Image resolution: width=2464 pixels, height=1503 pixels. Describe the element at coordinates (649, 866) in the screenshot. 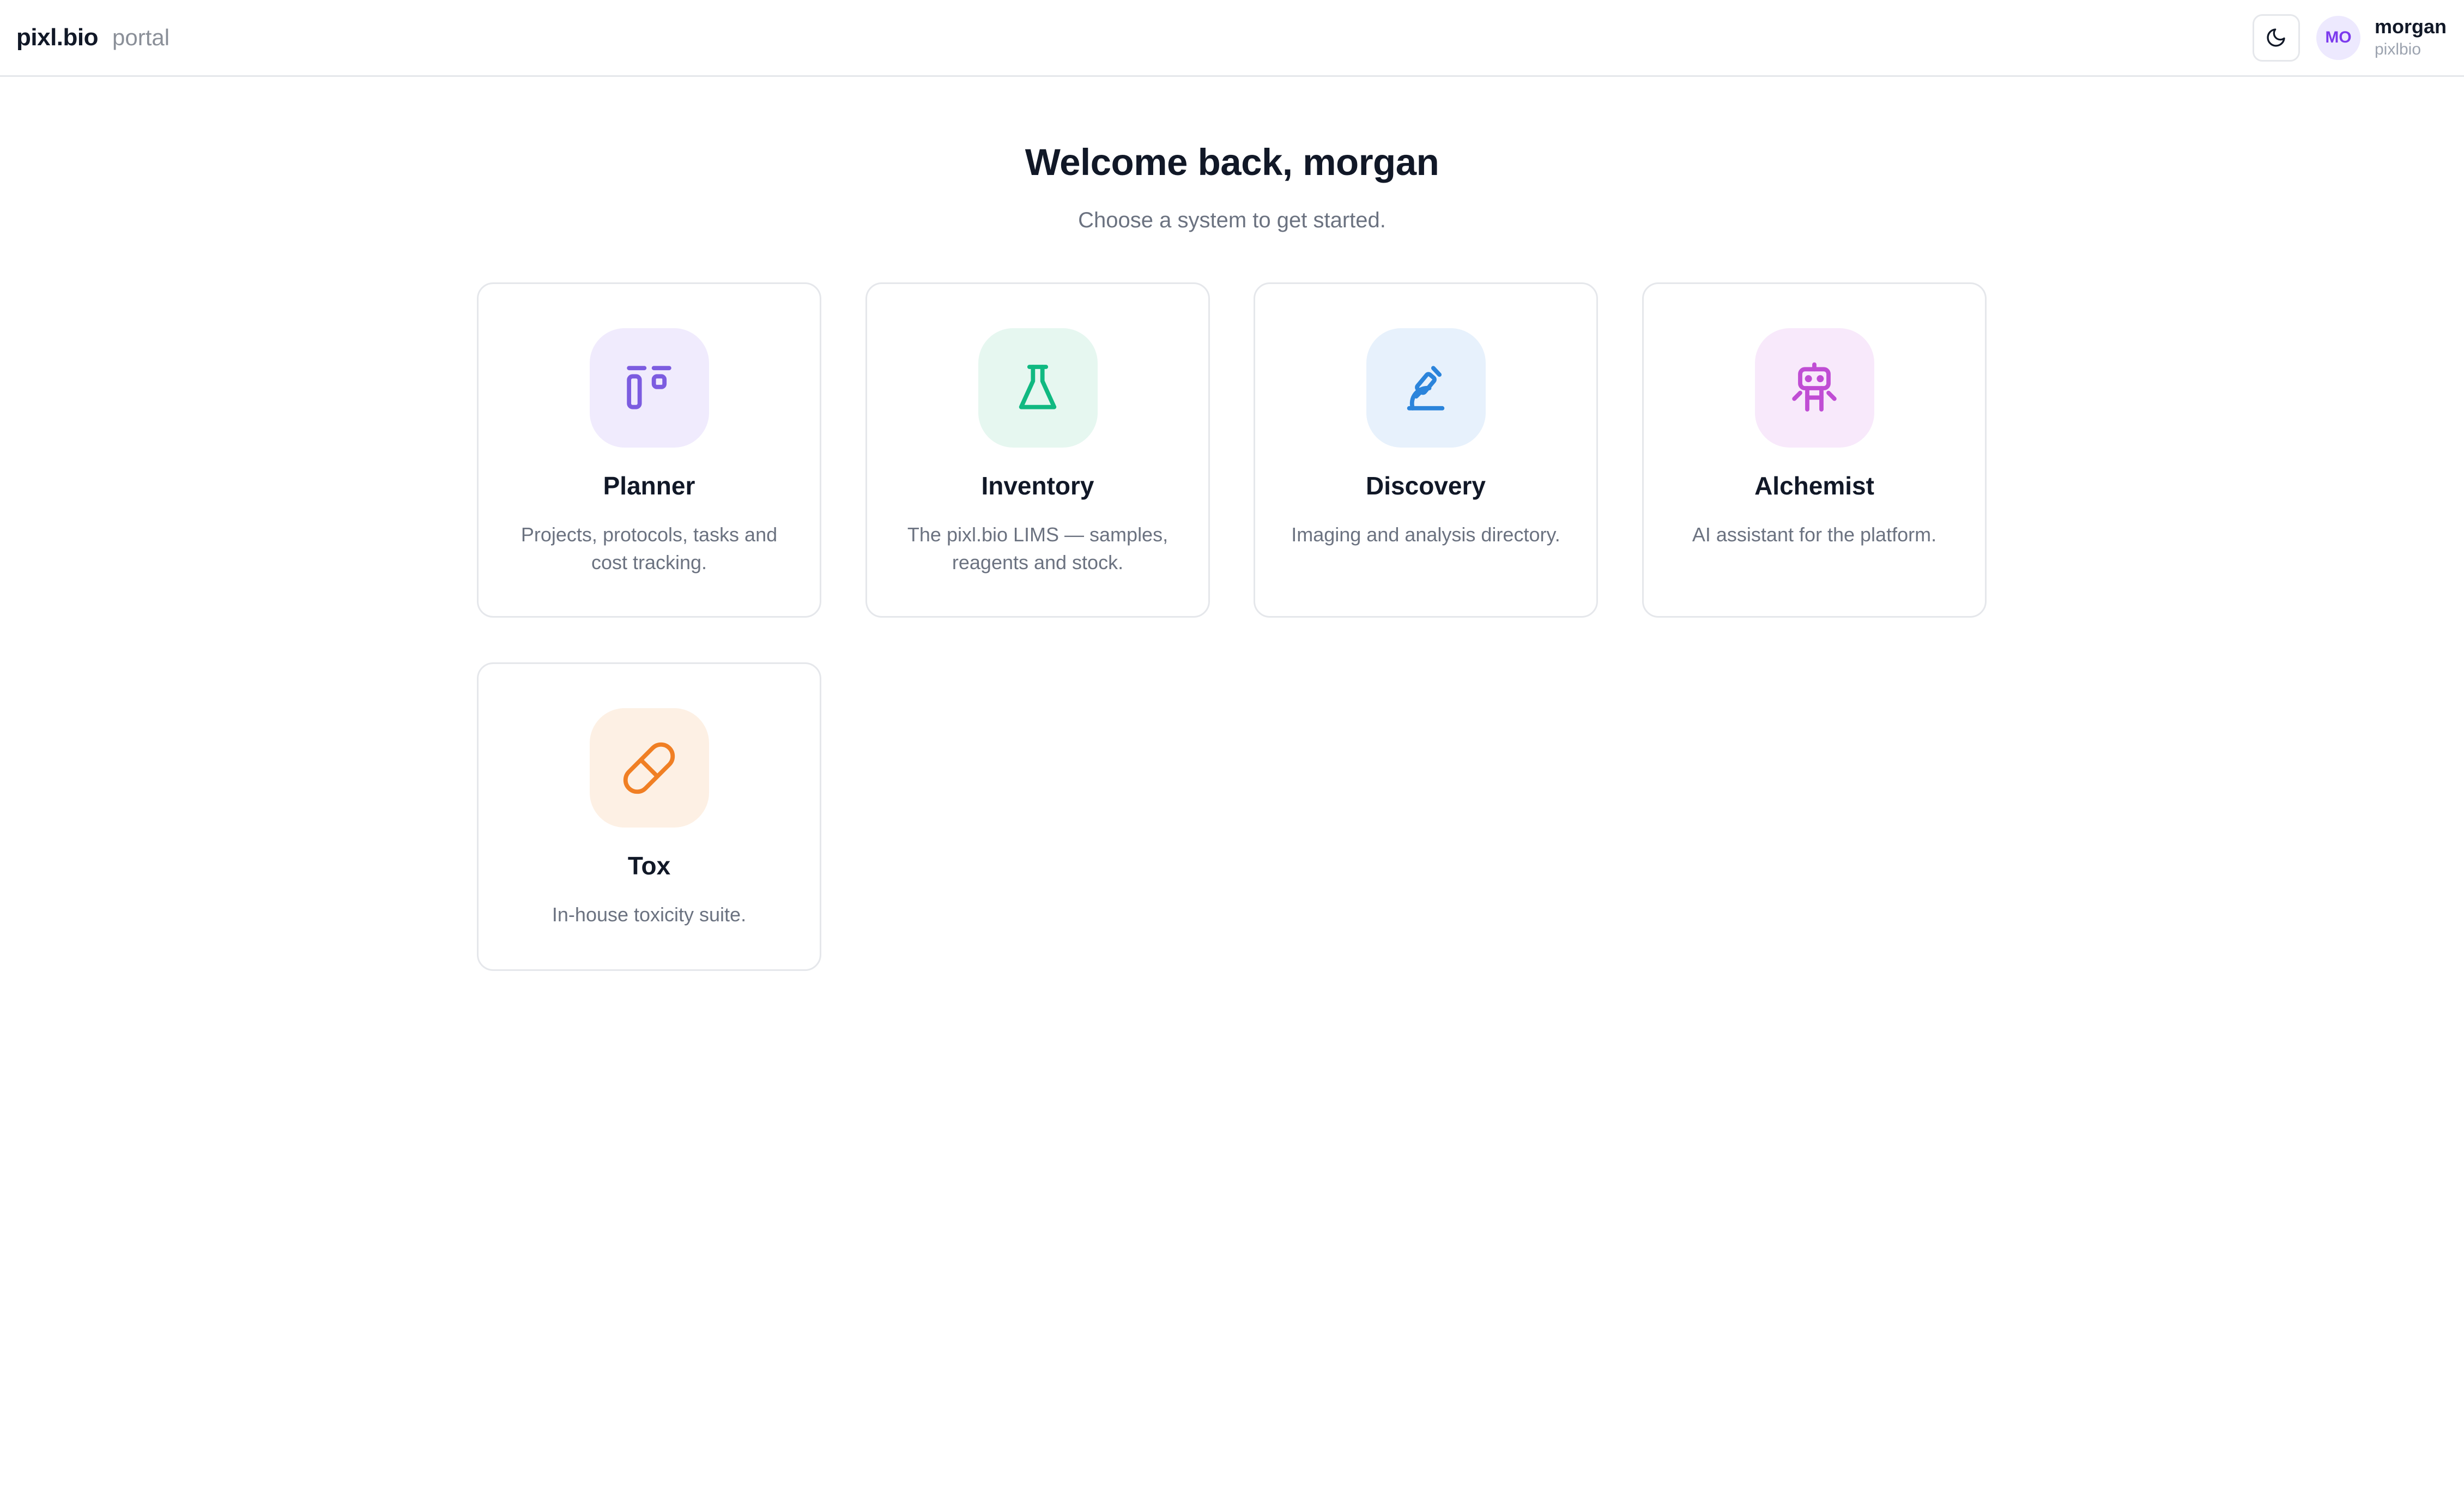

I see `card-title: Tox` at that location.